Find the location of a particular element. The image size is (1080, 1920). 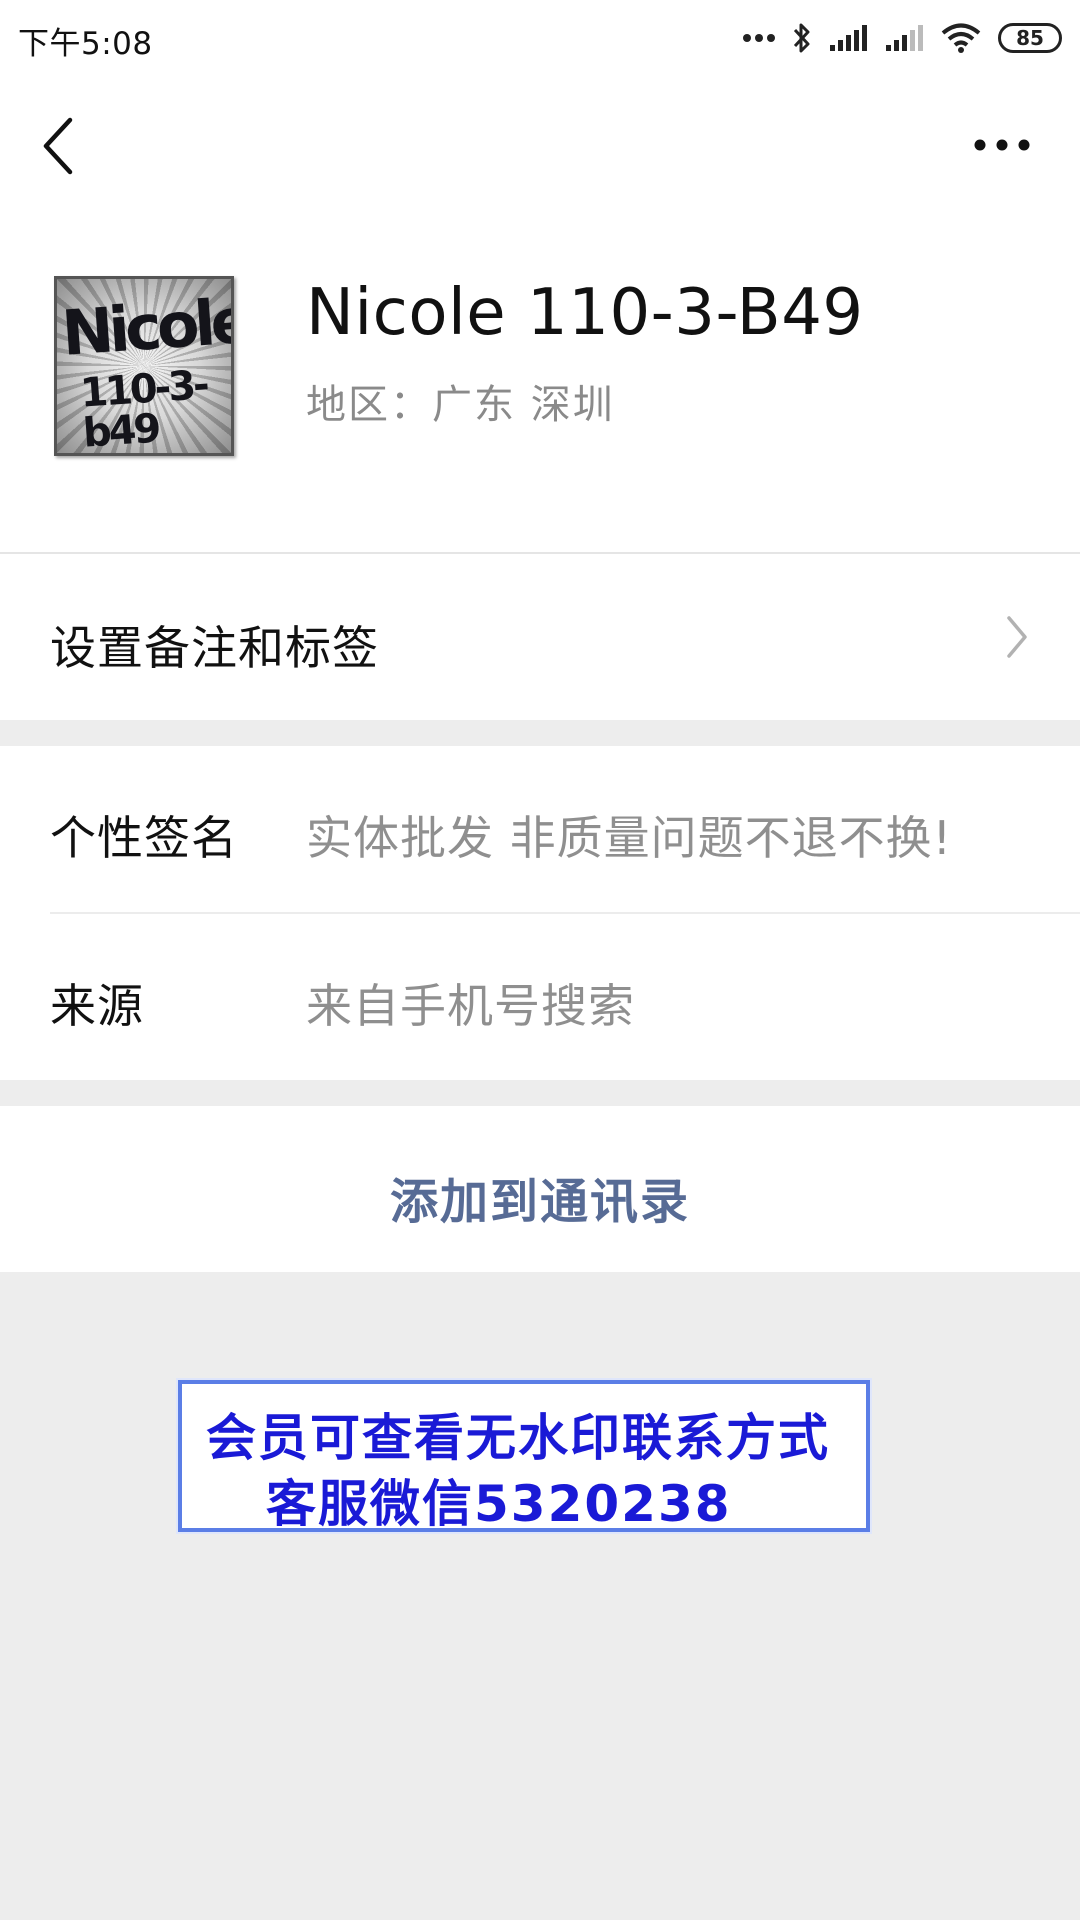

bluetooth-icon is located at coordinates (802, 38).